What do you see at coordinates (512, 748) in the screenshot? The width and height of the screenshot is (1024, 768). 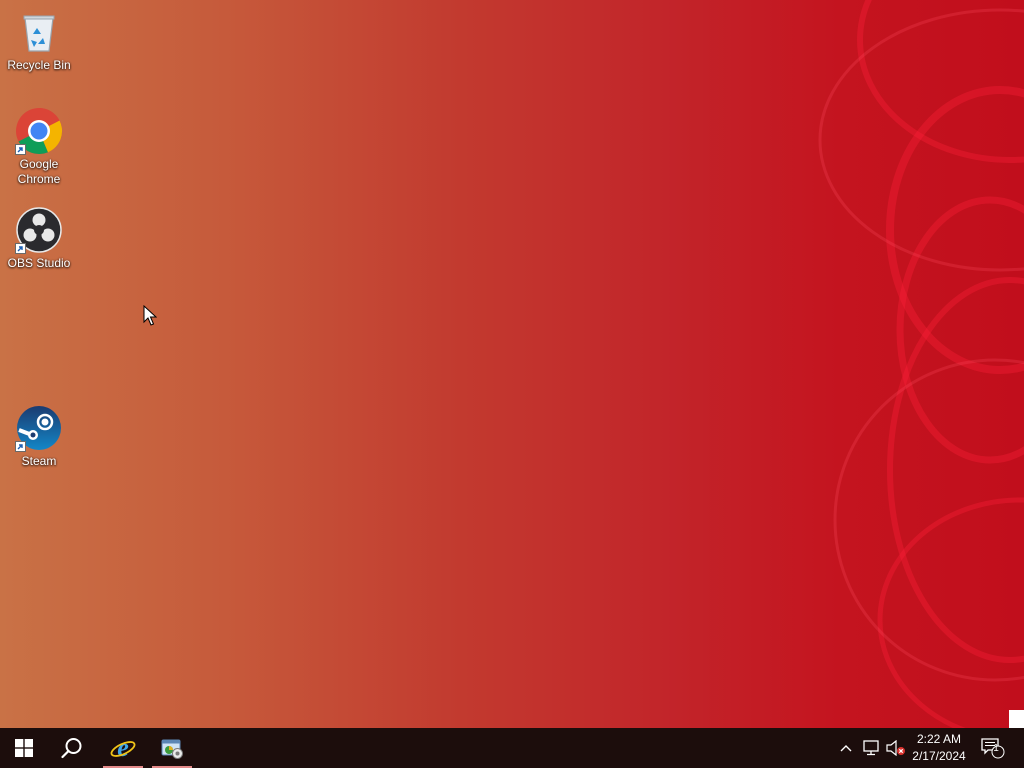 I see `taskbar: e 2:22 AM 2/17/2024 1` at bounding box center [512, 748].